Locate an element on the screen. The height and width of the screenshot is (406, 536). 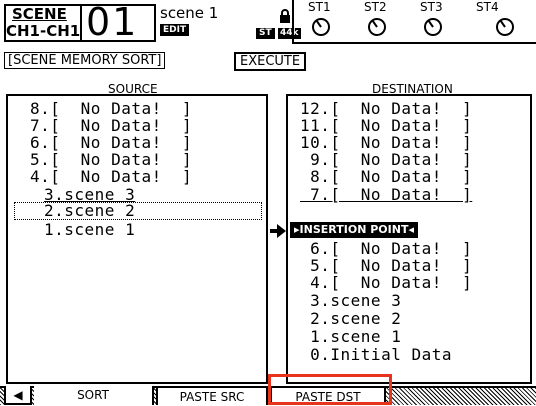
tab-sort-label: SORT is located at coordinates (93, 395).